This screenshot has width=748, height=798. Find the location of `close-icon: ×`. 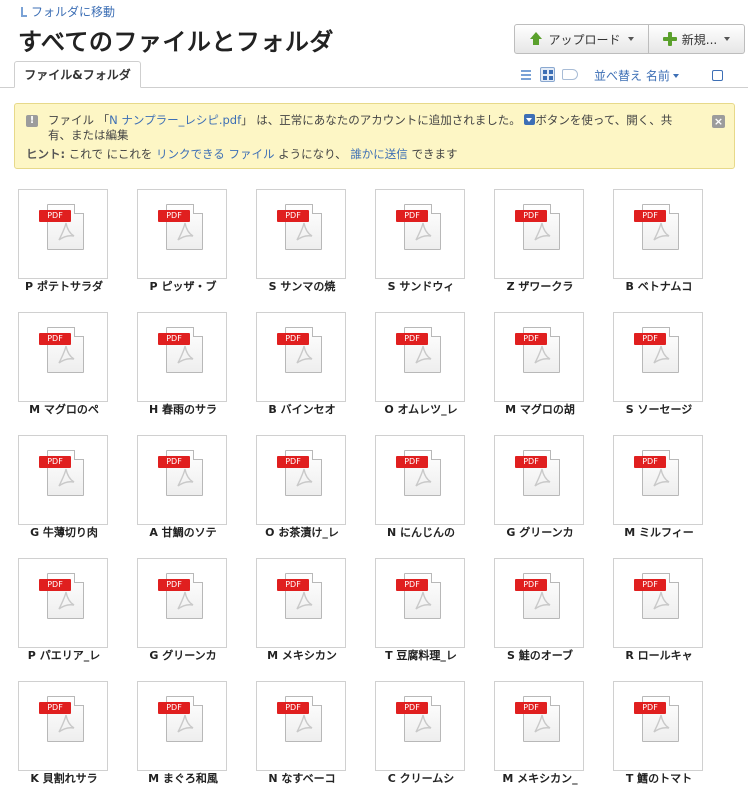

close-icon: × is located at coordinates (718, 121).